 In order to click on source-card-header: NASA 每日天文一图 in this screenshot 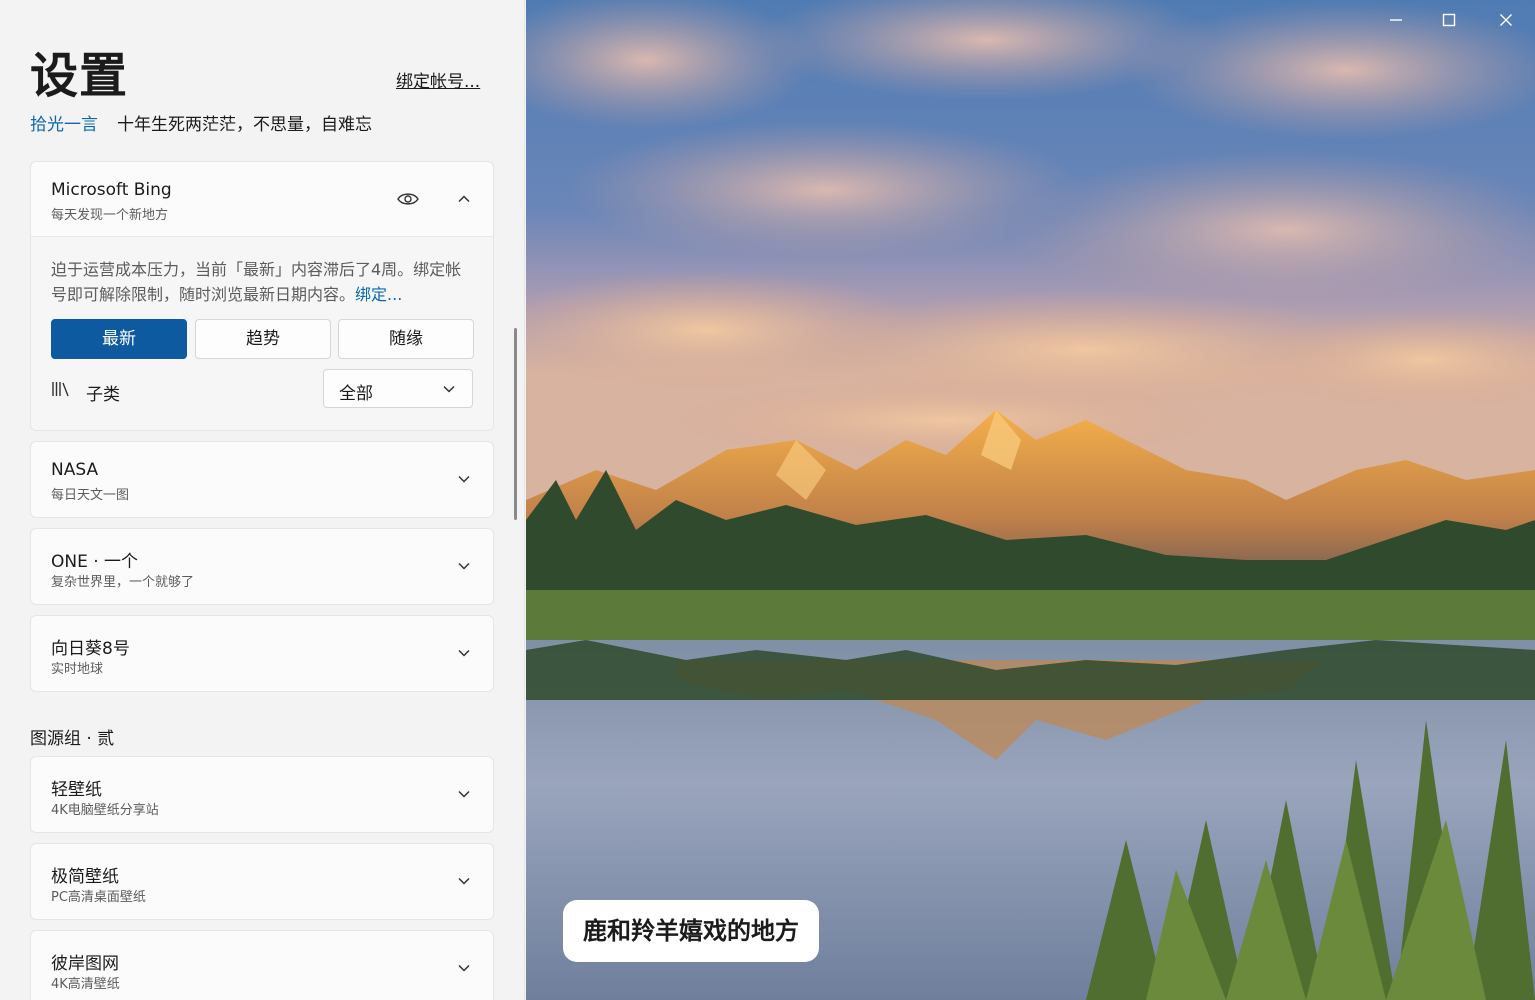, I will do `click(262, 479)`.